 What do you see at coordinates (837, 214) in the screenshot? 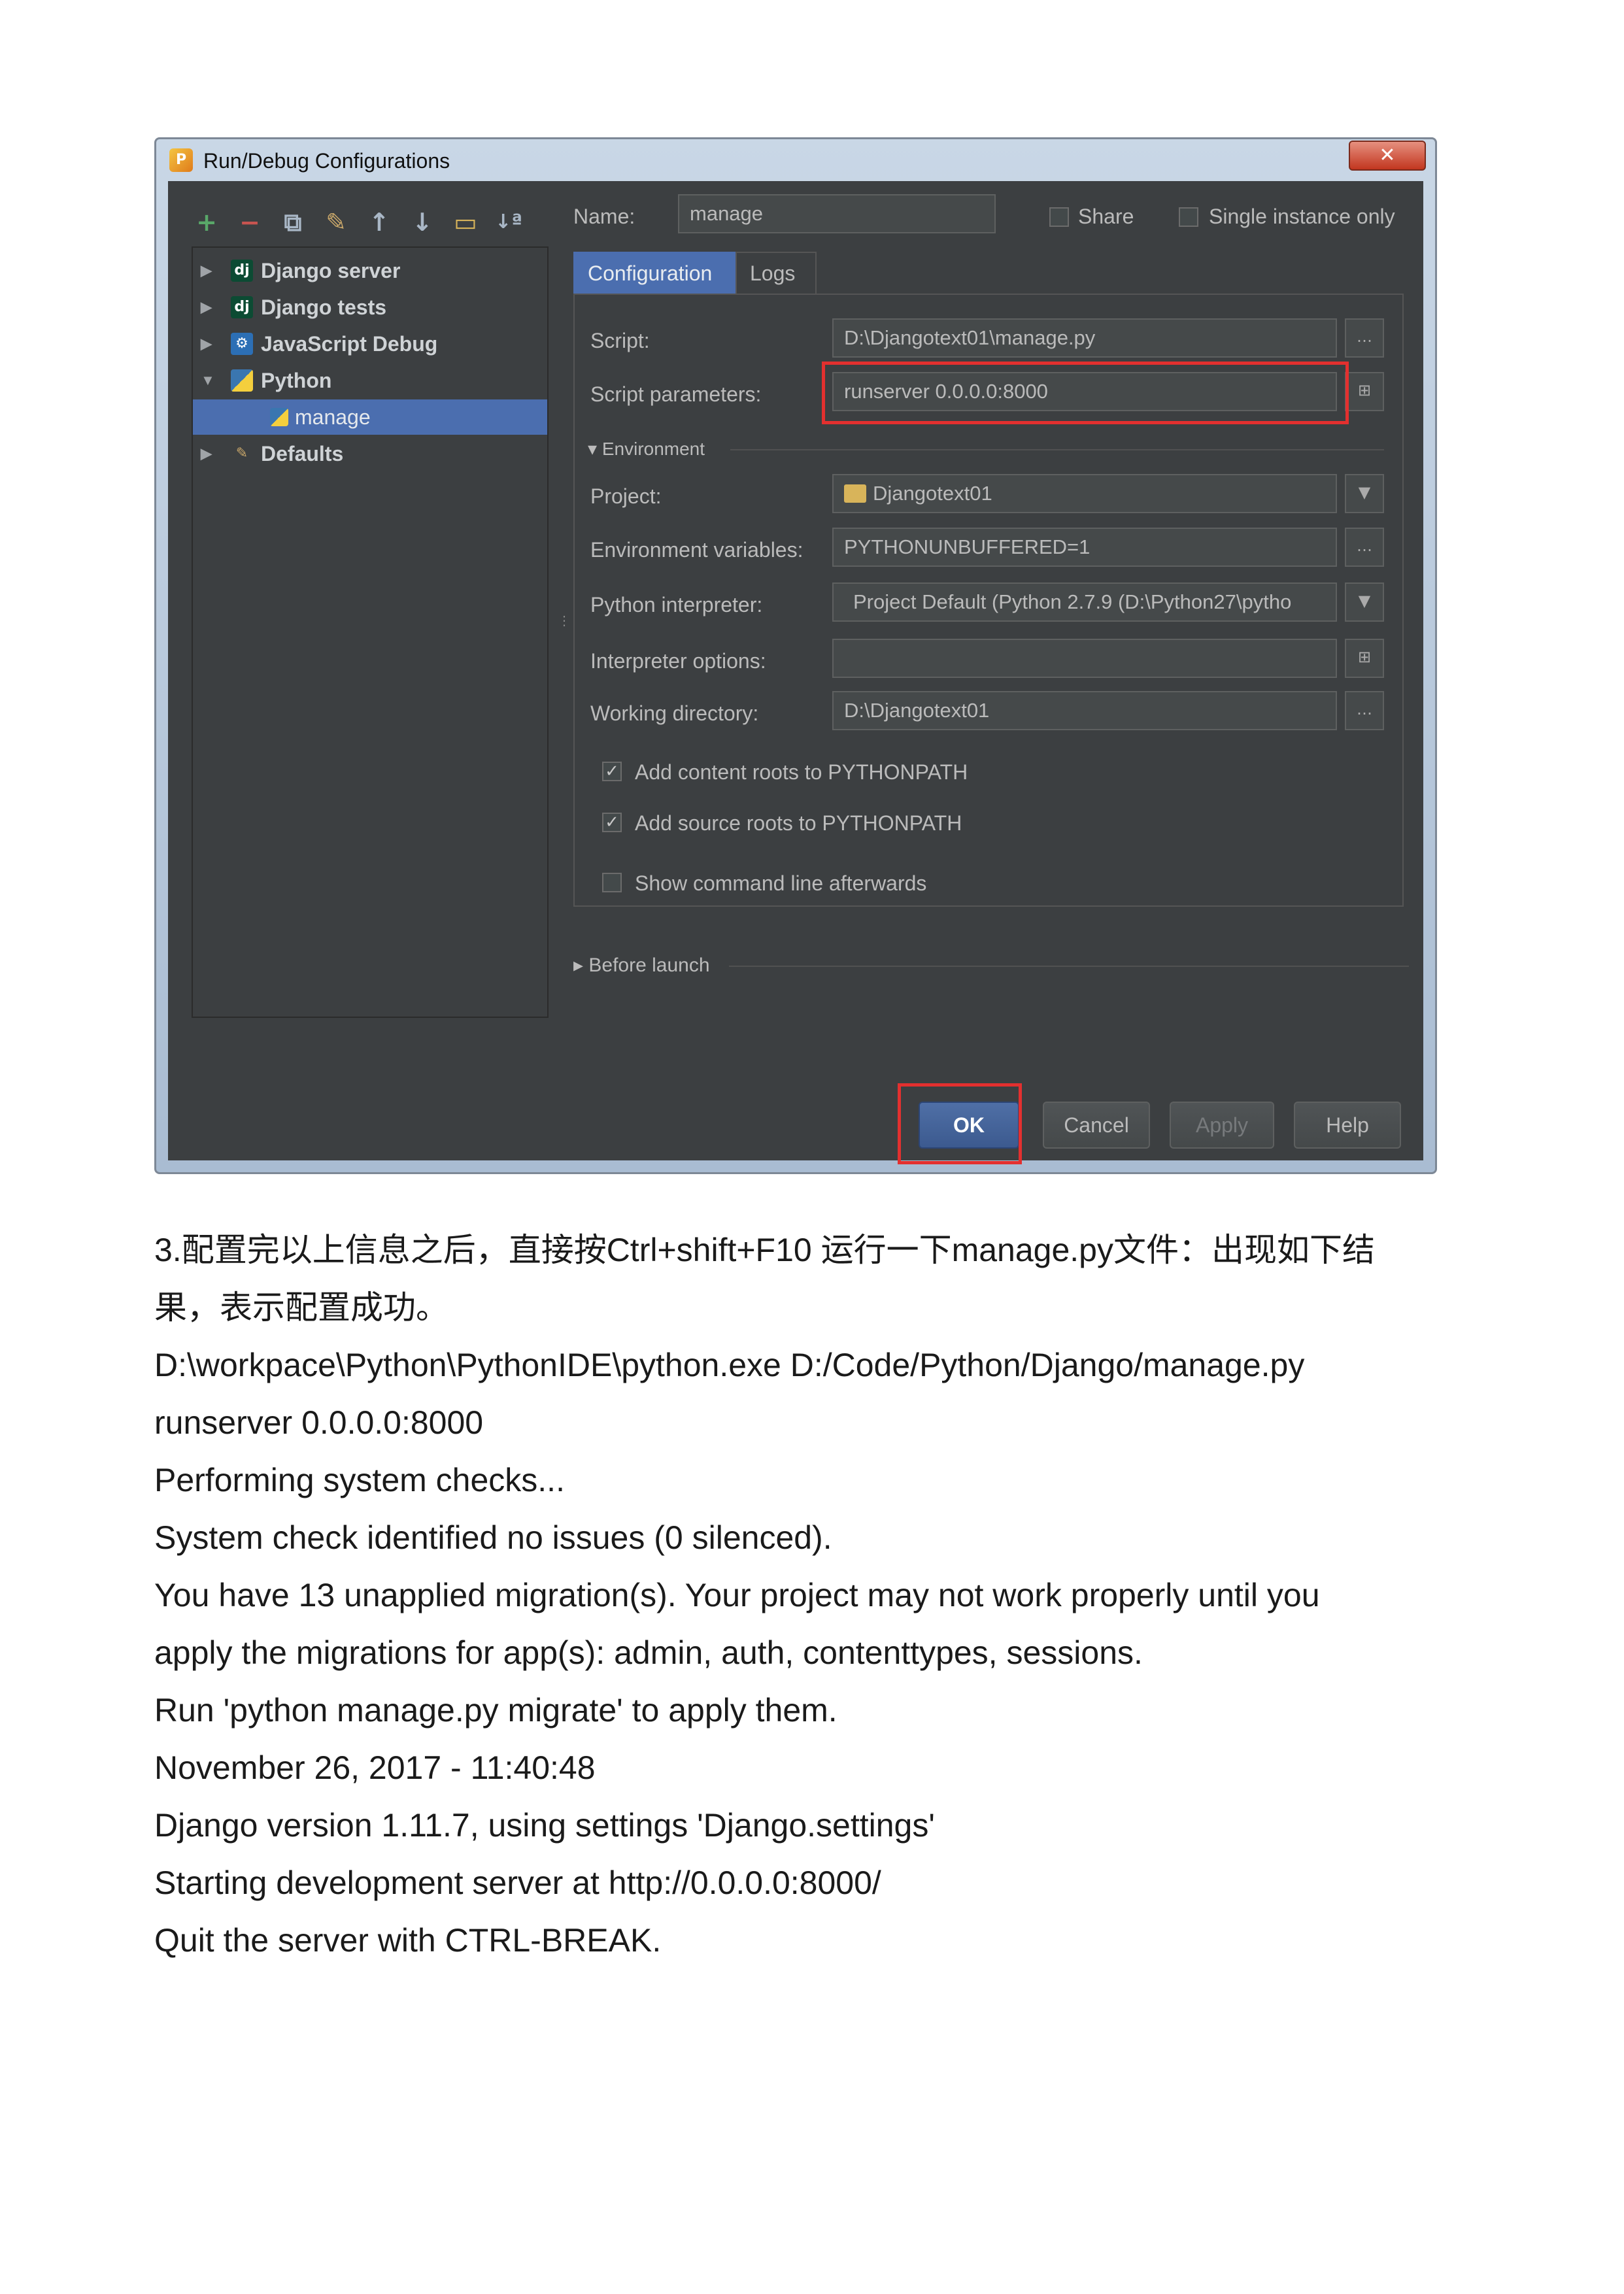
I see `name-input: manage` at bounding box center [837, 214].